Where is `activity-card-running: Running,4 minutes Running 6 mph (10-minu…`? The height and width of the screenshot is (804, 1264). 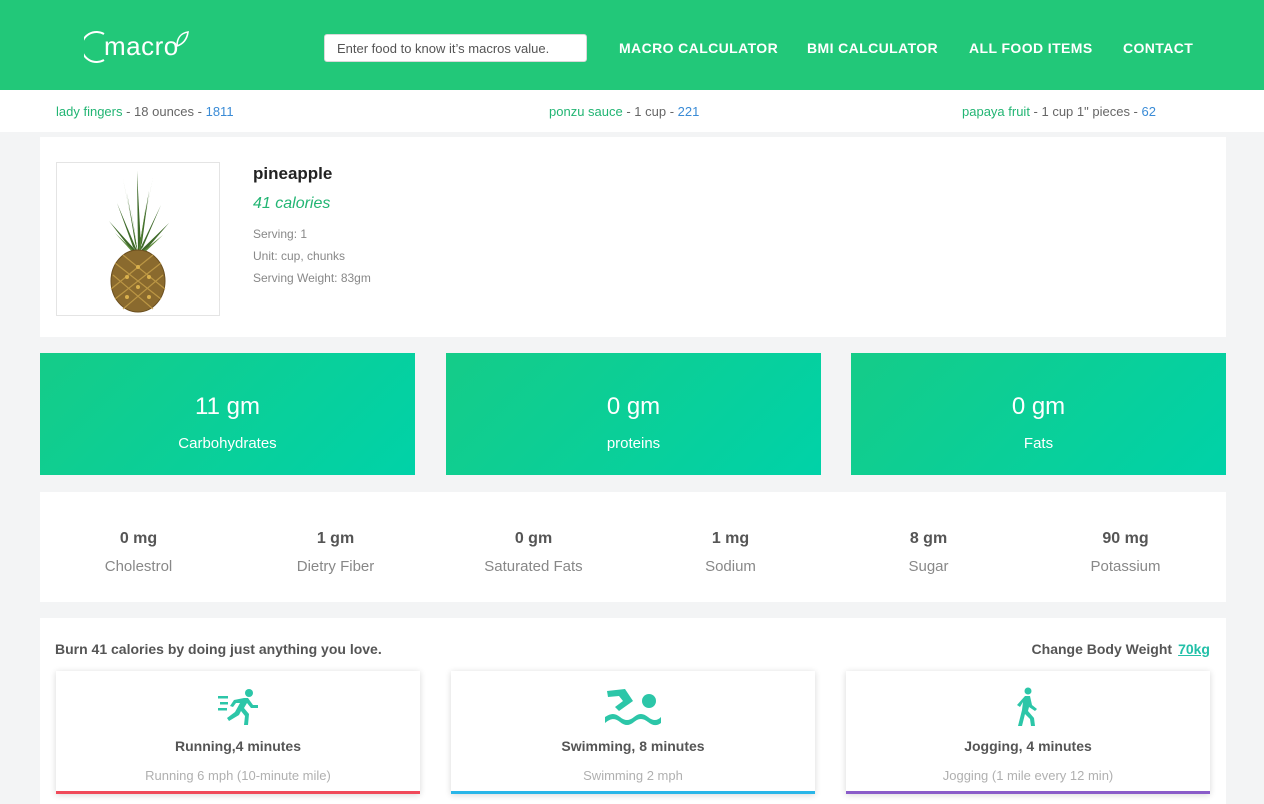 activity-card-running: Running,4 minutes Running 6 mph (10-minu… is located at coordinates (238, 732).